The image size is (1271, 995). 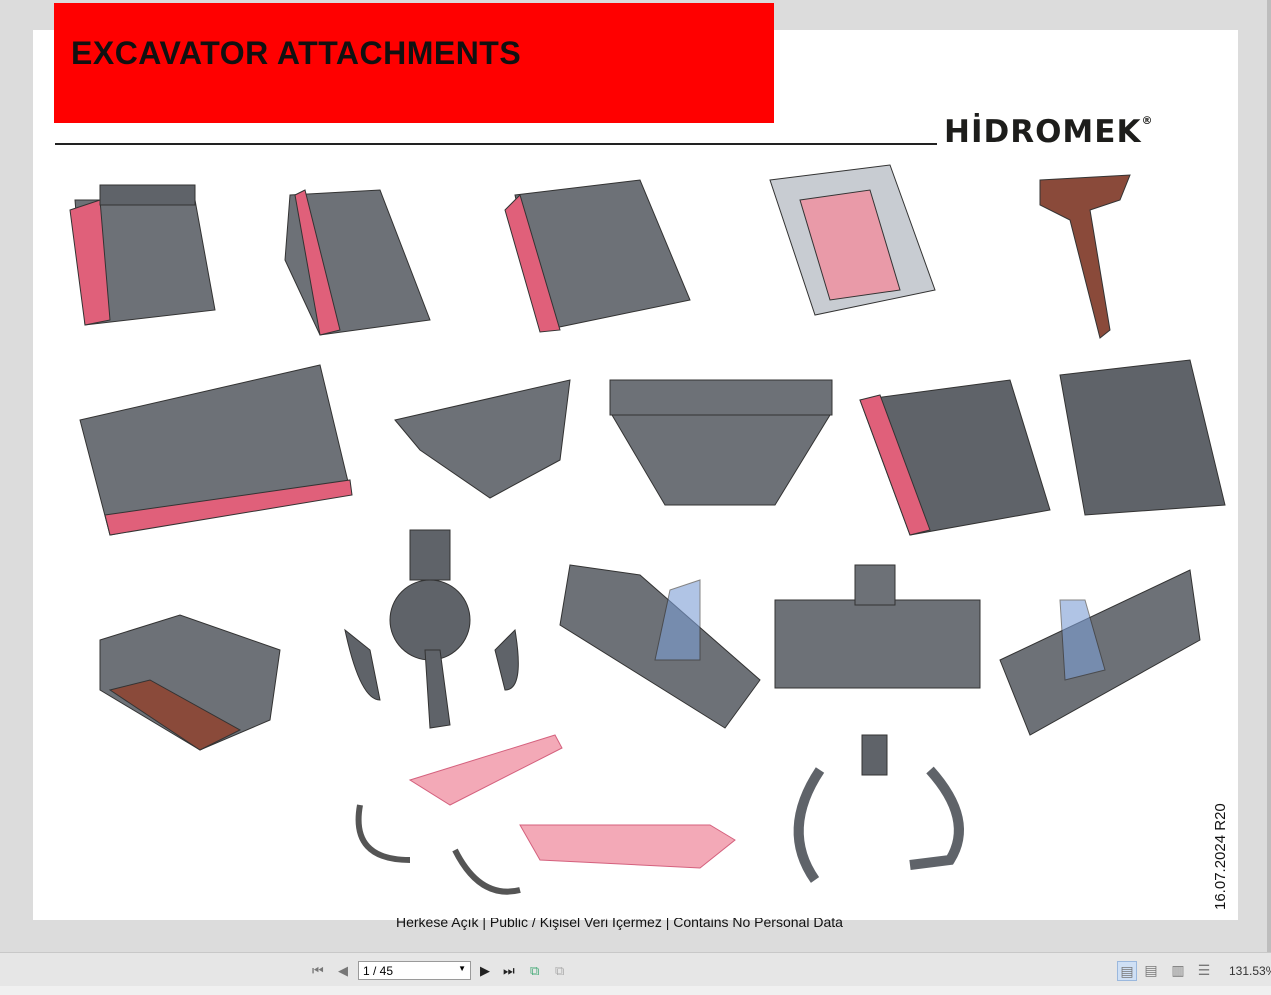 I want to click on taskbar-strip, so click(x=635, y=990).